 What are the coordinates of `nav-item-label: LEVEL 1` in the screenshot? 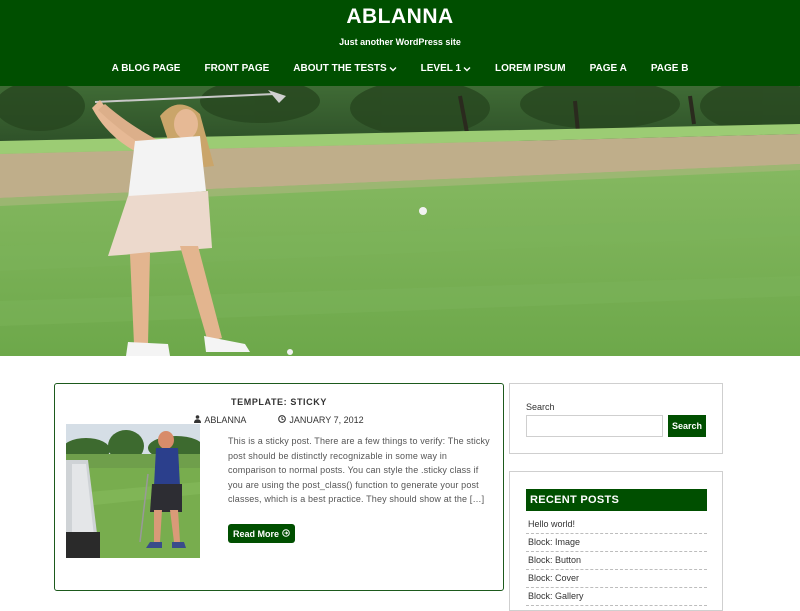 It's located at (441, 68).